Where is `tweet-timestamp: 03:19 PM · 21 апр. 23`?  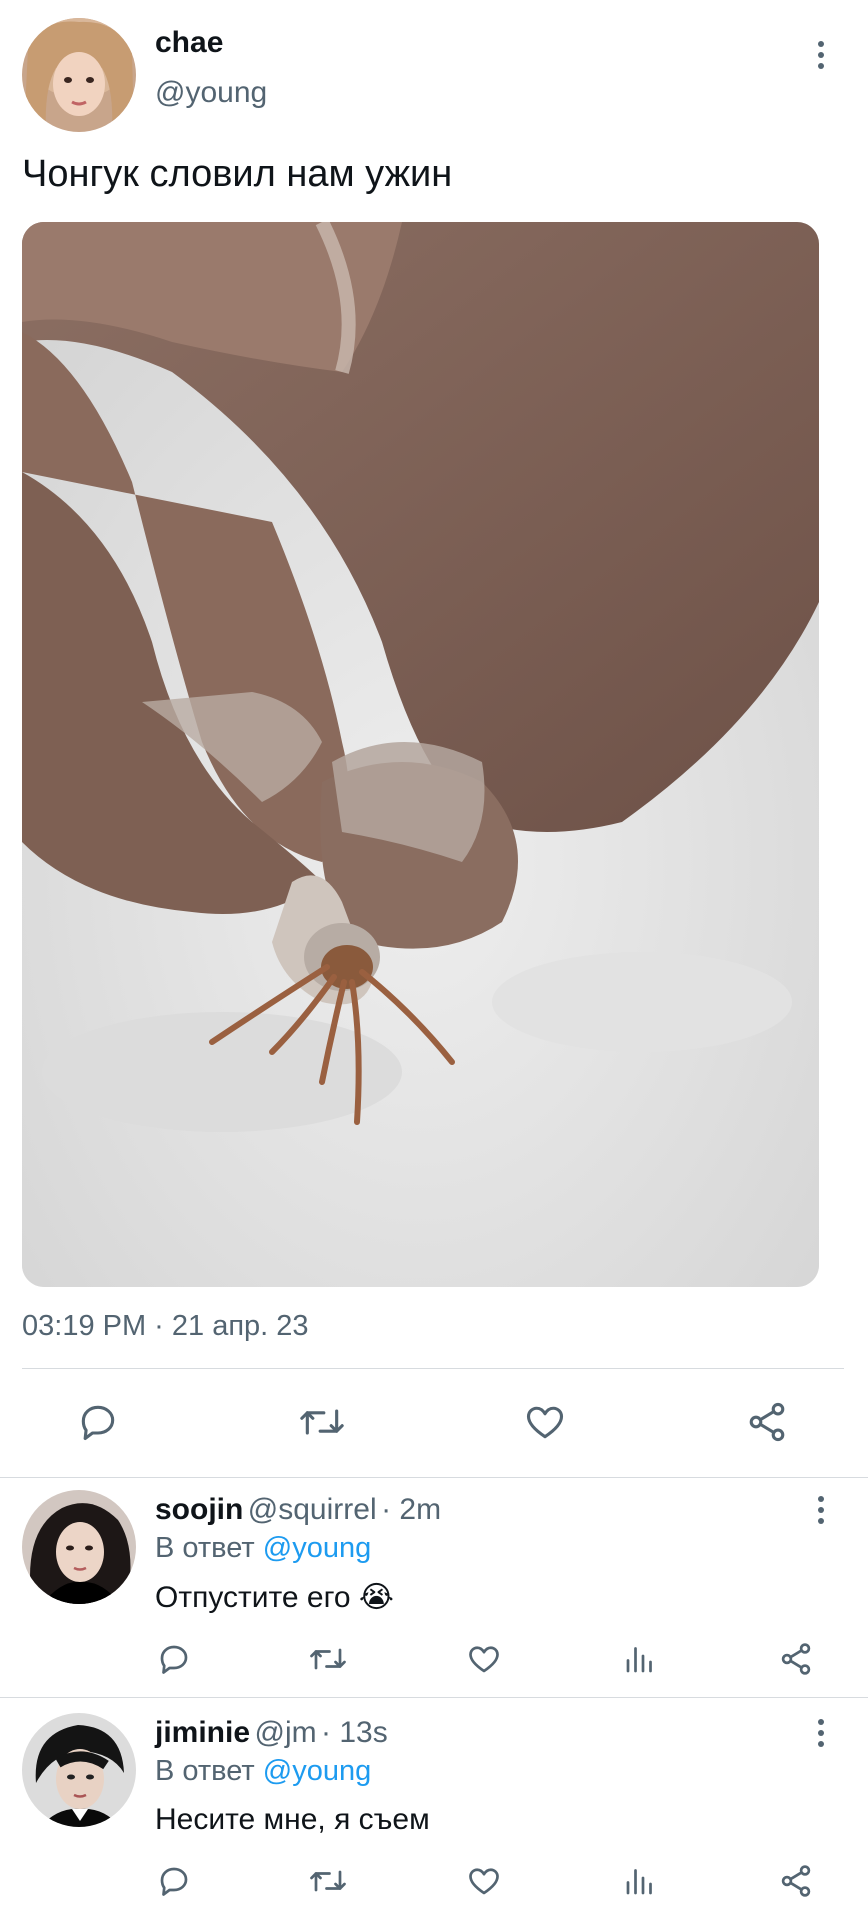
tweet-timestamp: 03:19 PM · 21 апр. 23 is located at coordinates (165, 1326).